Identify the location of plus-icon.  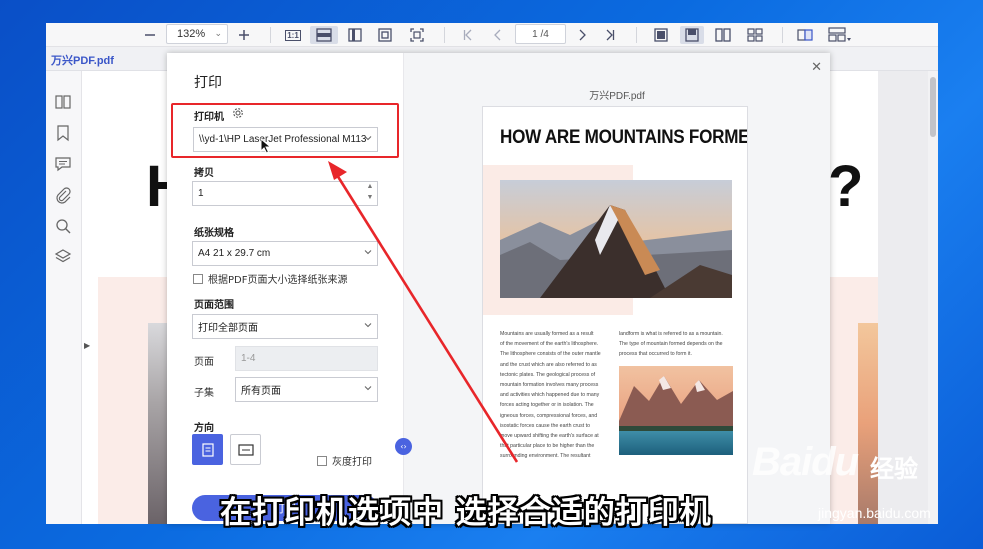
(244, 35).